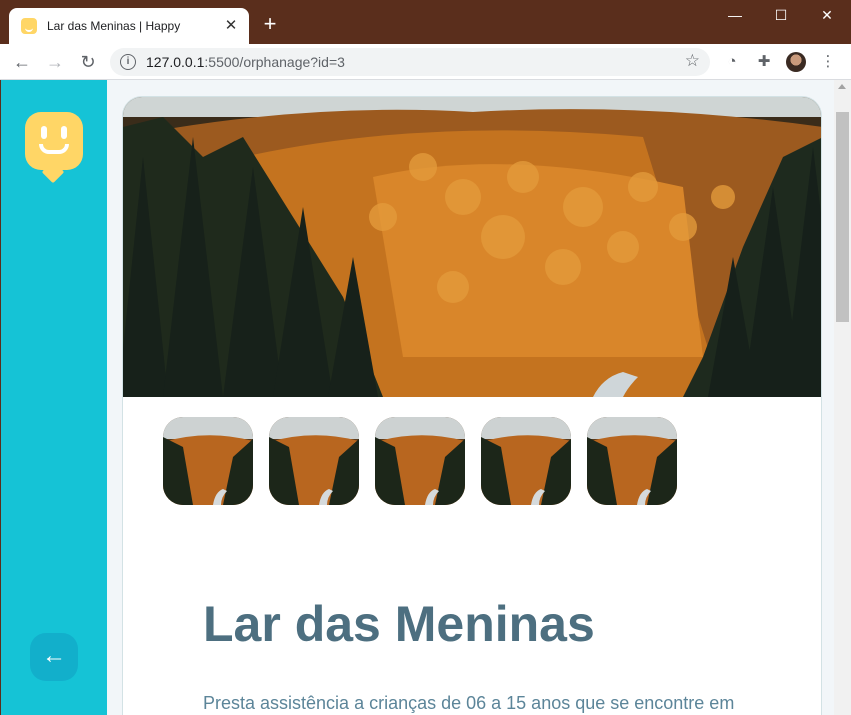 Image resolution: width=851 pixels, height=715 pixels. I want to click on new-tab-button: +, so click(270, 24).